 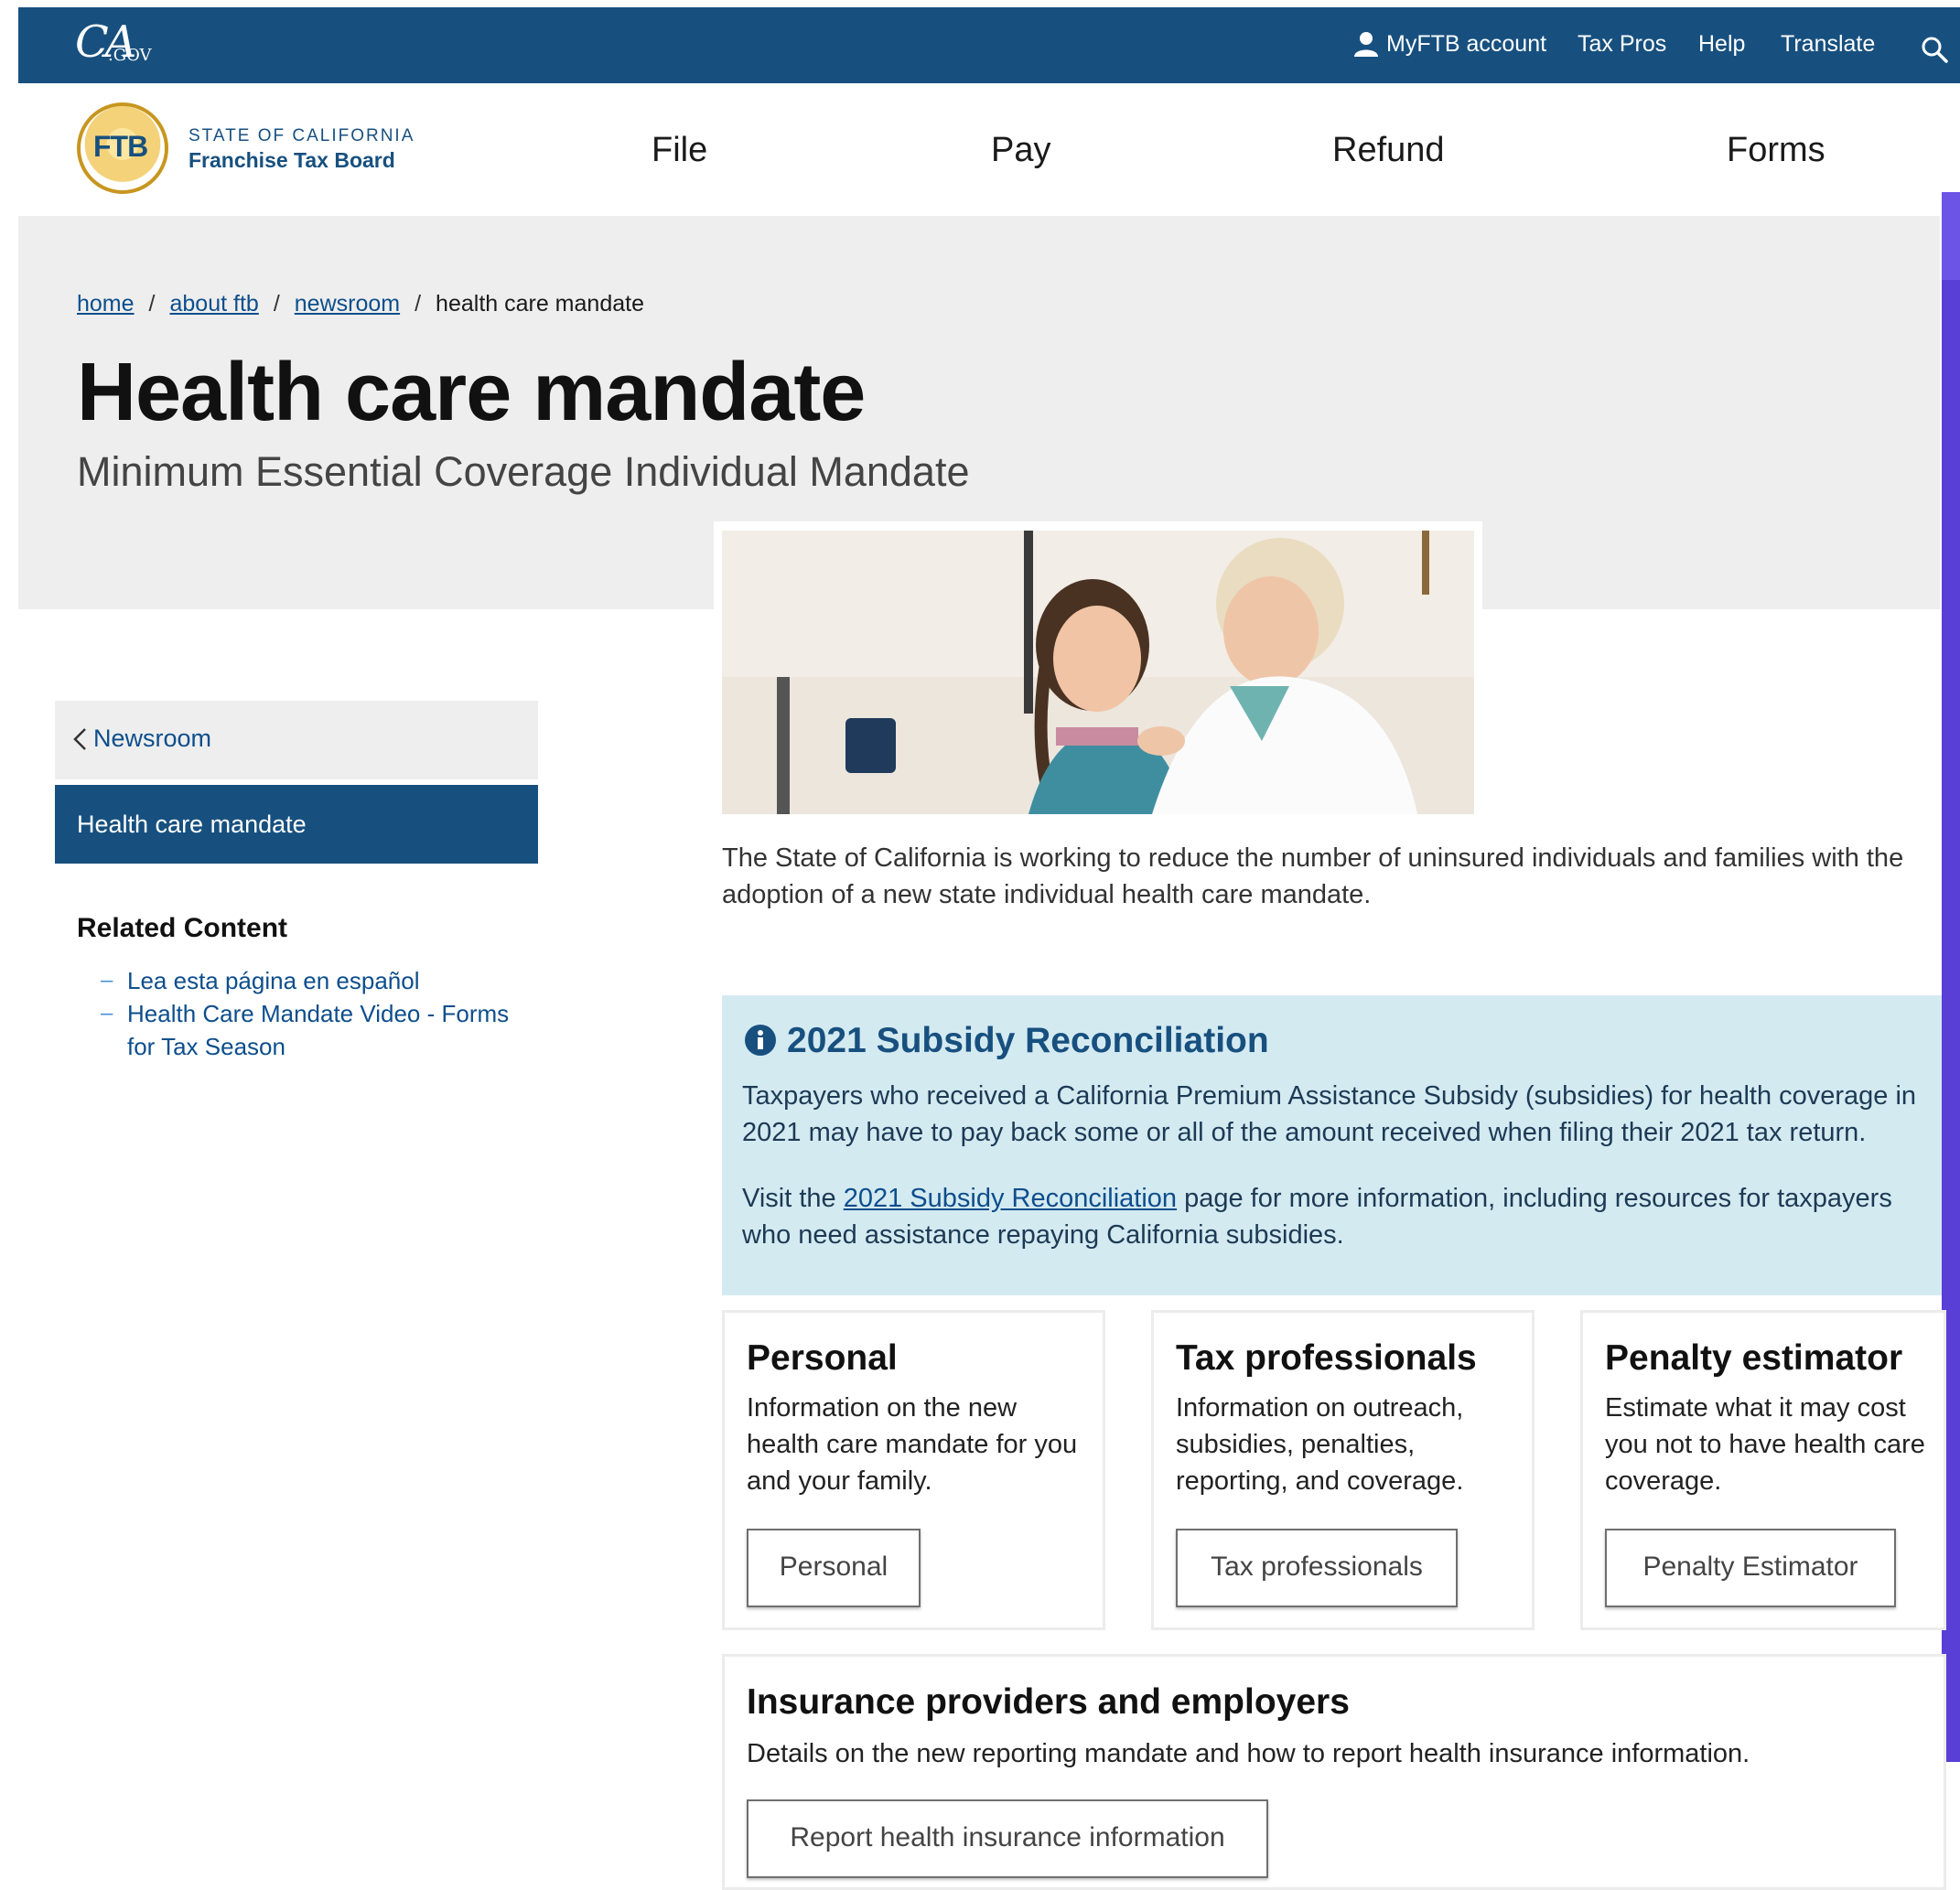 What do you see at coordinates (1007, 1838) in the screenshot?
I see `report-health-insurance-button: Report health insurance information` at bounding box center [1007, 1838].